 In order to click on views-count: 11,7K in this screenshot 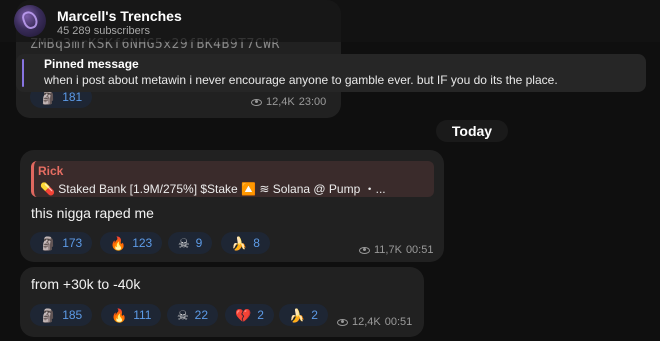, I will do `click(388, 250)`.